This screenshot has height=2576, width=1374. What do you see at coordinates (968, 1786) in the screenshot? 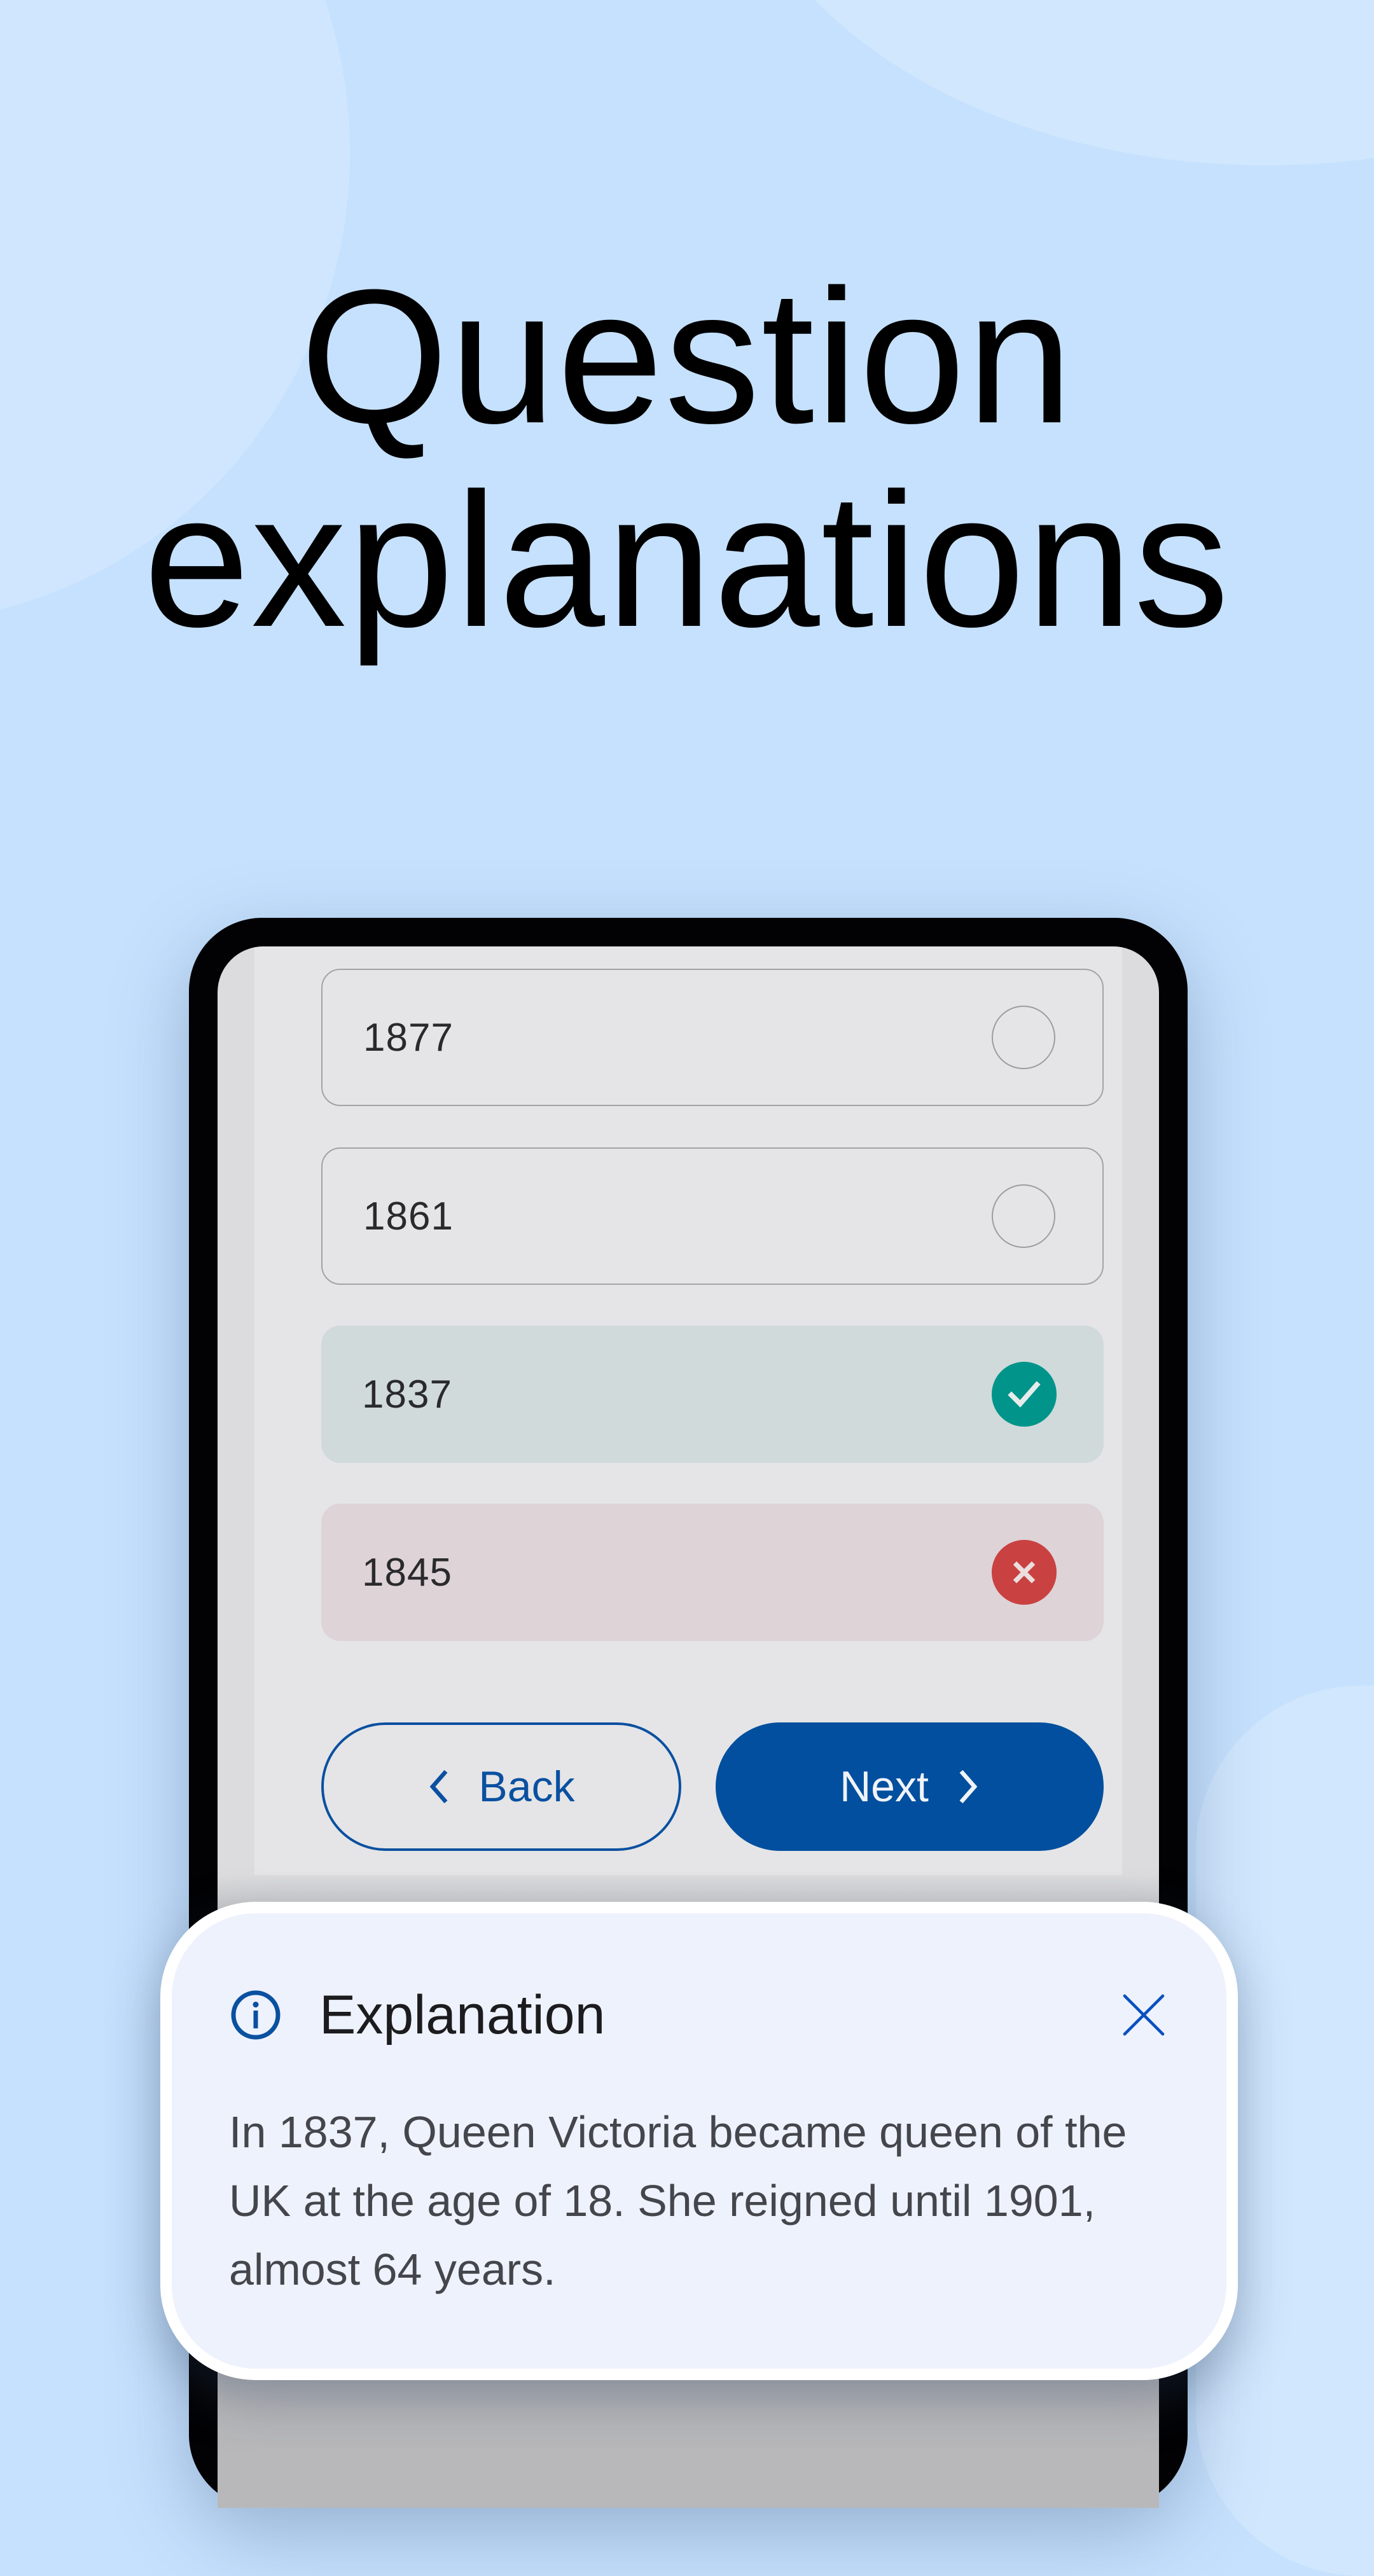
I see `chevron-right-icon` at bounding box center [968, 1786].